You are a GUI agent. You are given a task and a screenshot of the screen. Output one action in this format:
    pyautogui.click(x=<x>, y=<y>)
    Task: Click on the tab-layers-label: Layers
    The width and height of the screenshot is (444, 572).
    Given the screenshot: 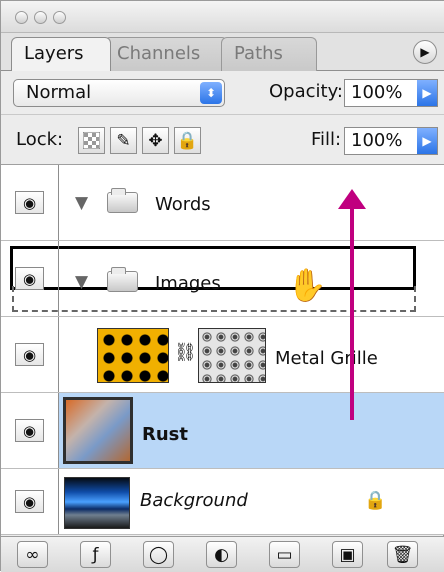 What is the action you would take?
    pyautogui.click(x=54, y=53)
    